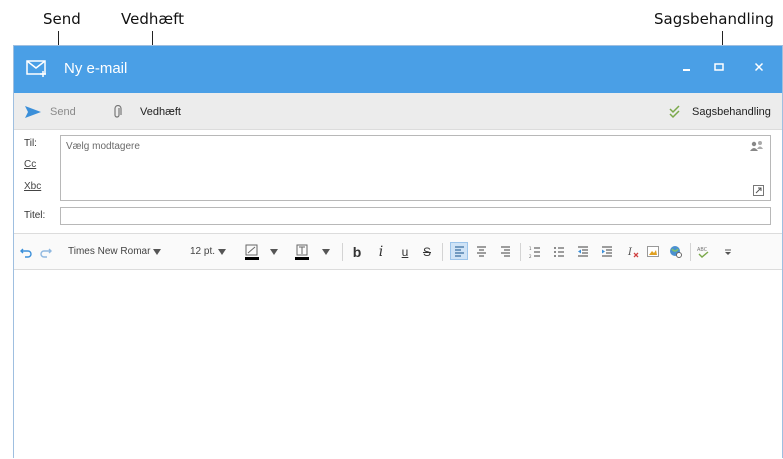 Image resolution: width=783 pixels, height=459 pixels. What do you see at coordinates (96, 68) in the screenshot?
I see `window-title: Ny e-mail` at bounding box center [96, 68].